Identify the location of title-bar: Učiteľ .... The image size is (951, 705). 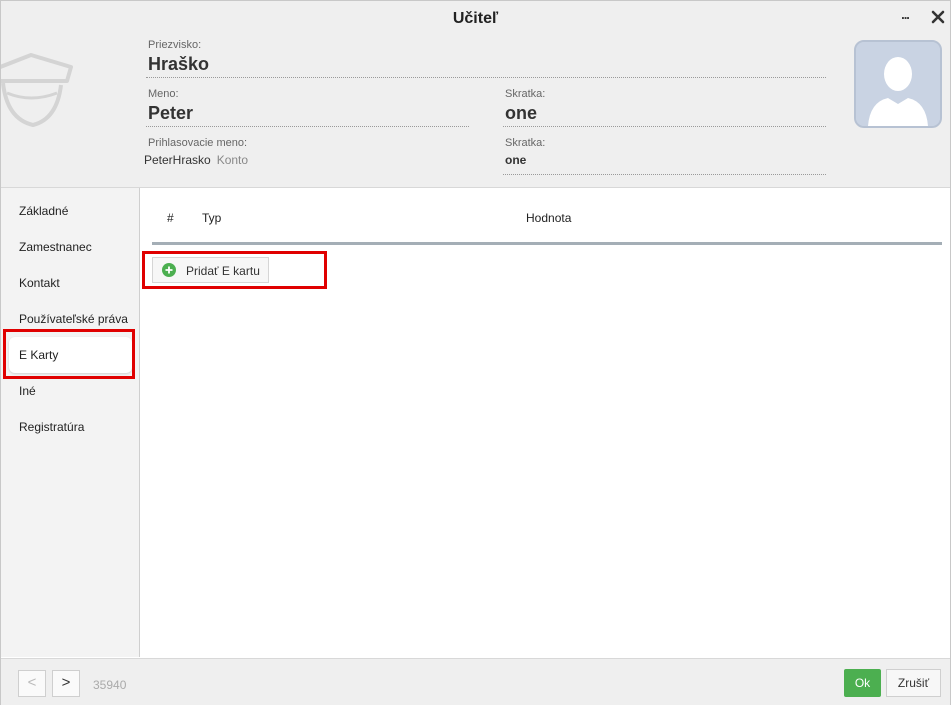
(475, 18).